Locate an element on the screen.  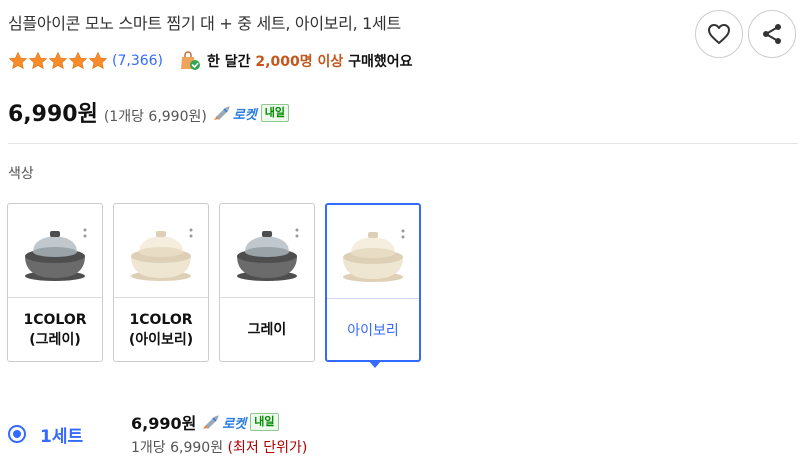
color-option-label: 그레이 is located at coordinates (267, 330).